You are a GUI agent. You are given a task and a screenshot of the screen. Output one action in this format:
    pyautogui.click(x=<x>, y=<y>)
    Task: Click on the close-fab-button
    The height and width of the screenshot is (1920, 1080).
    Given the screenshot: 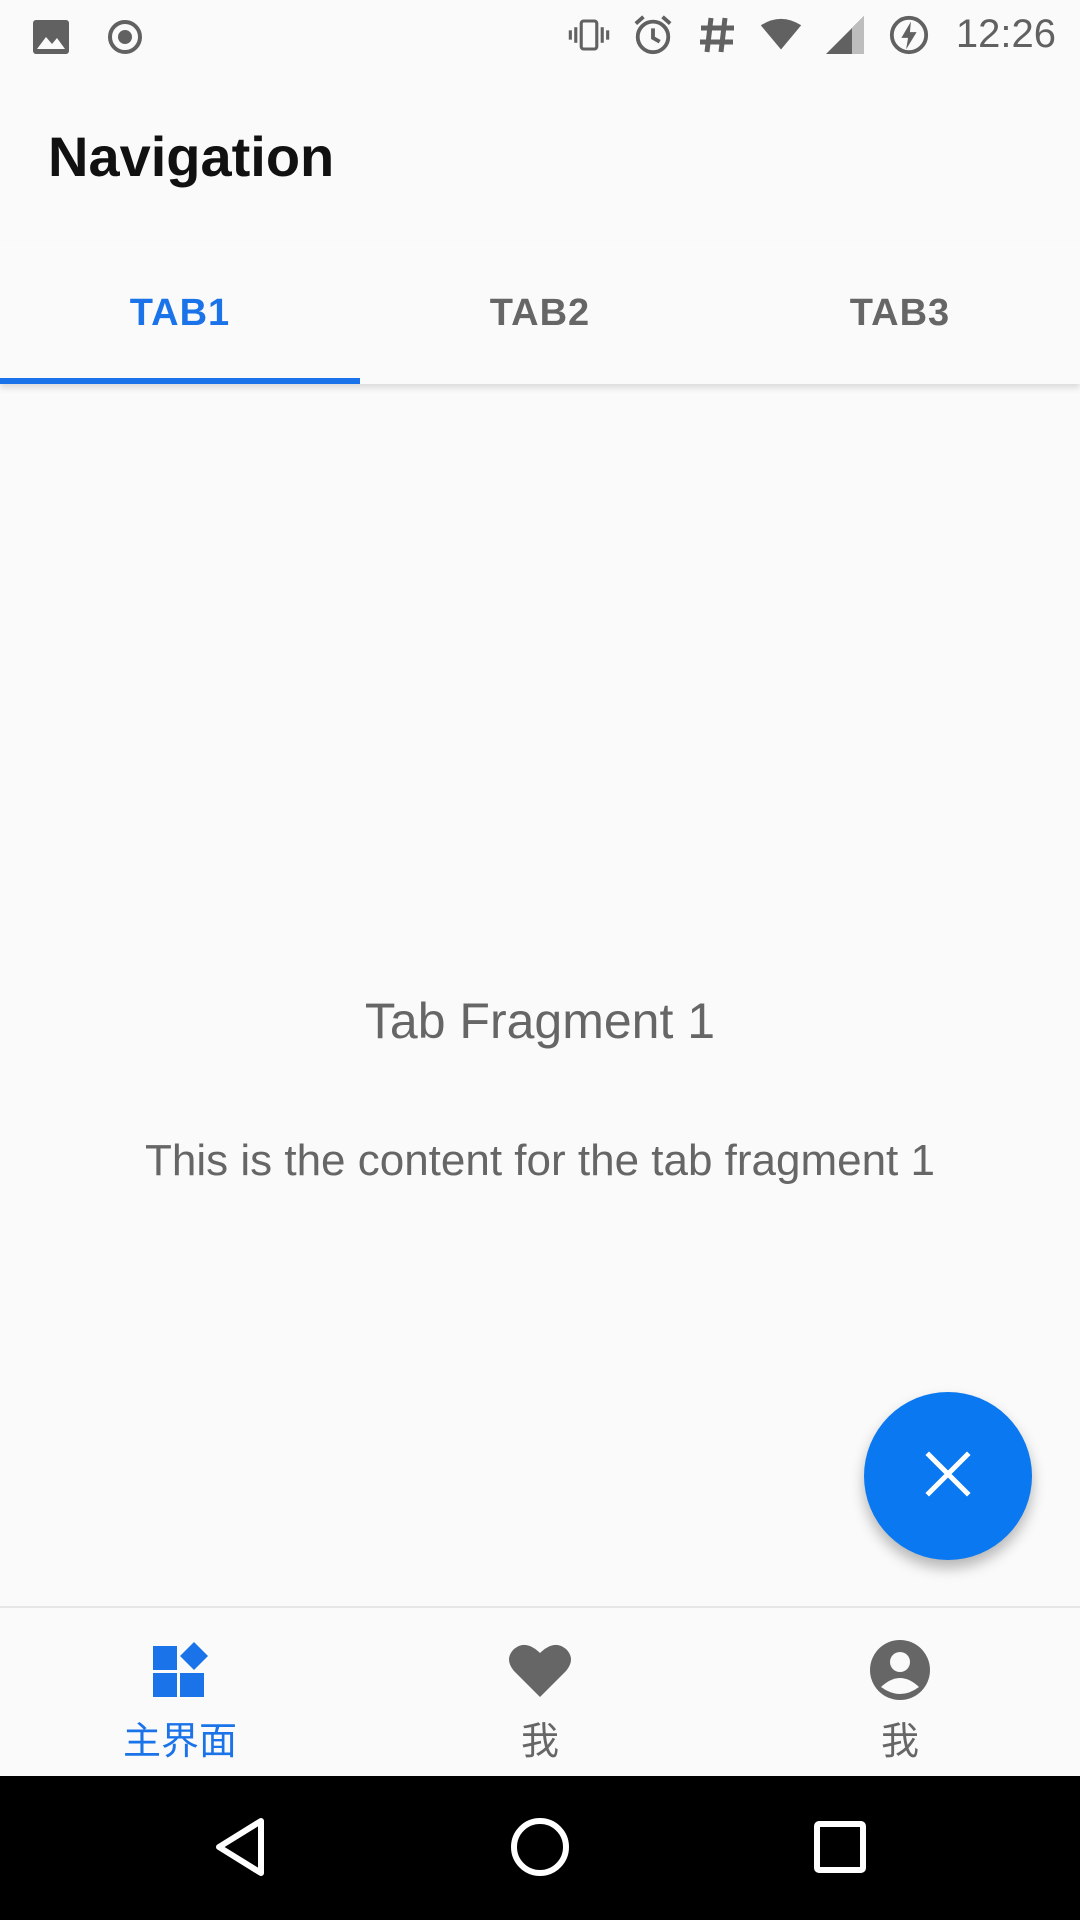 What is the action you would take?
    pyautogui.click(x=948, y=1476)
    